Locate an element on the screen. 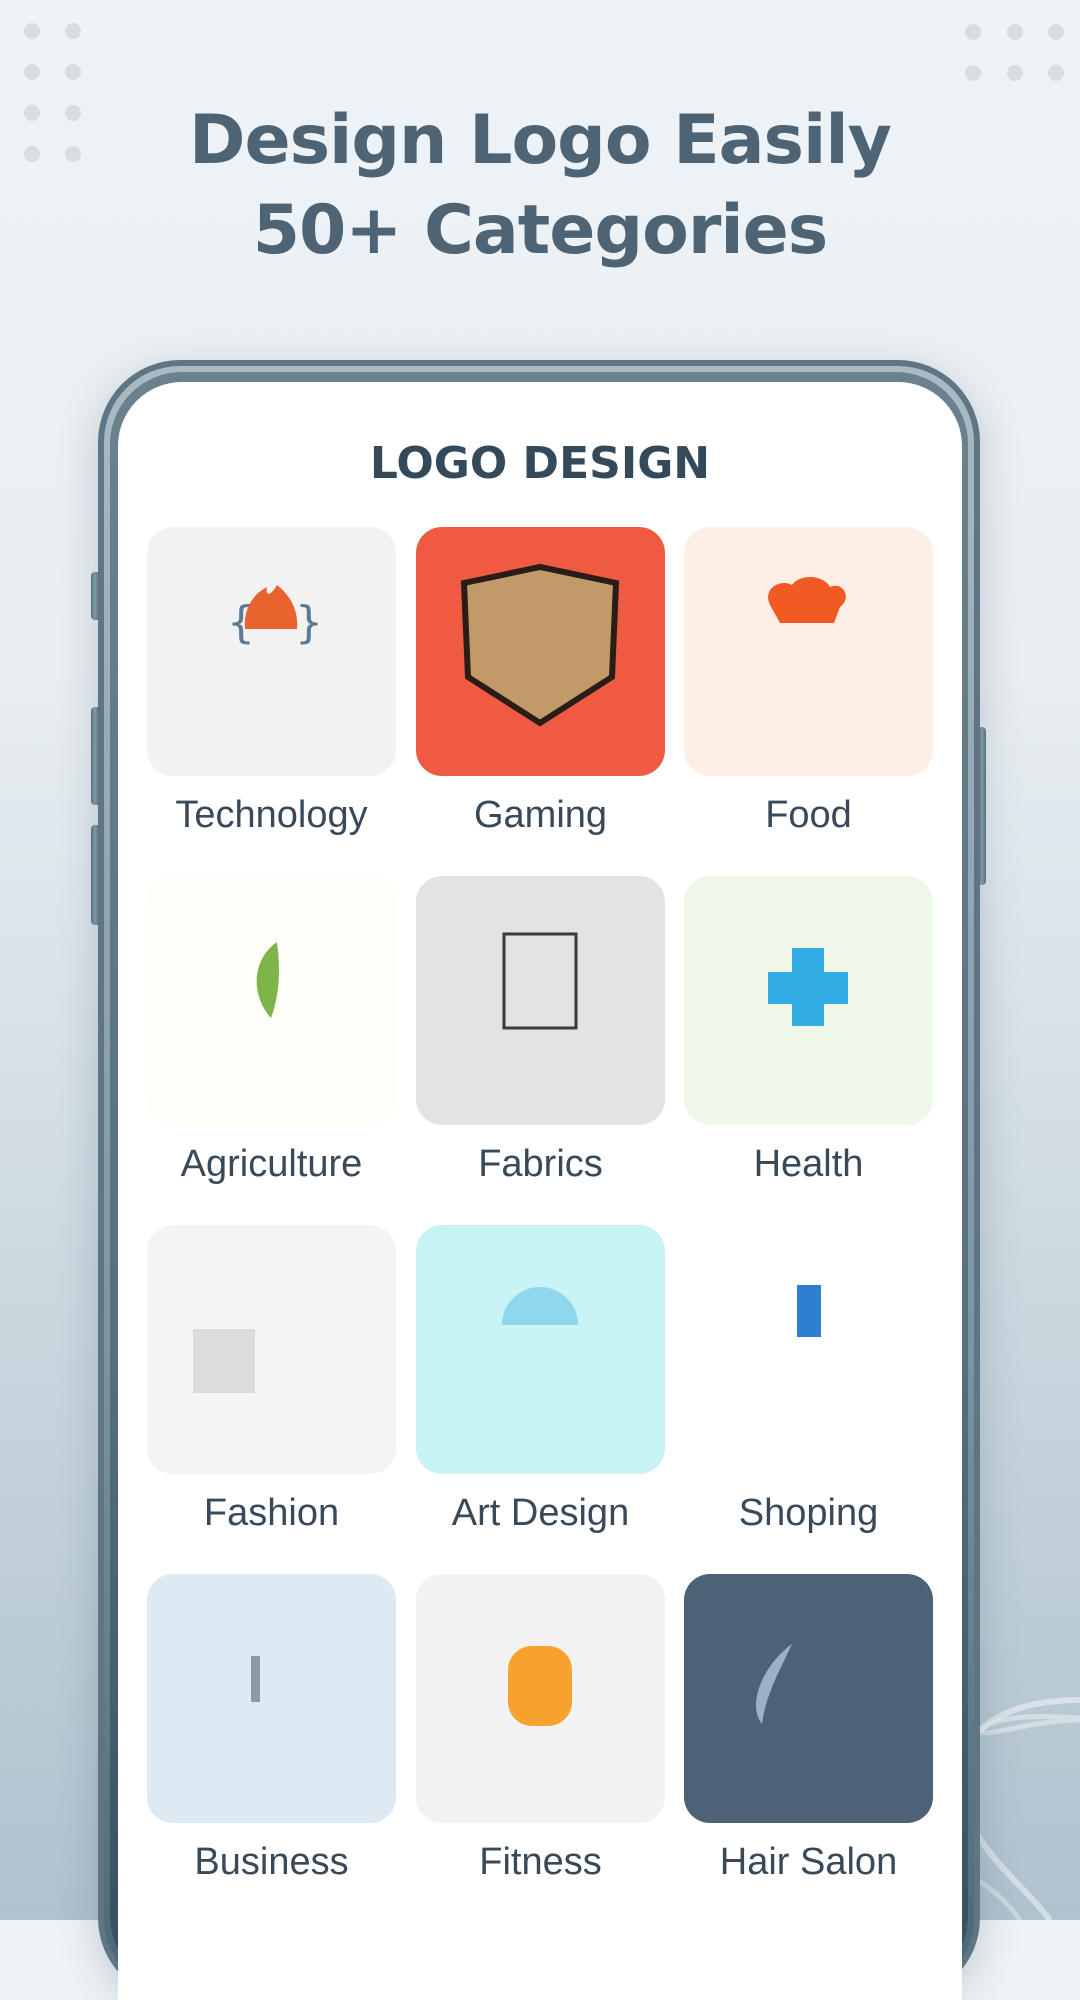  category-label: Gaming is located at coordinates (540, 815).